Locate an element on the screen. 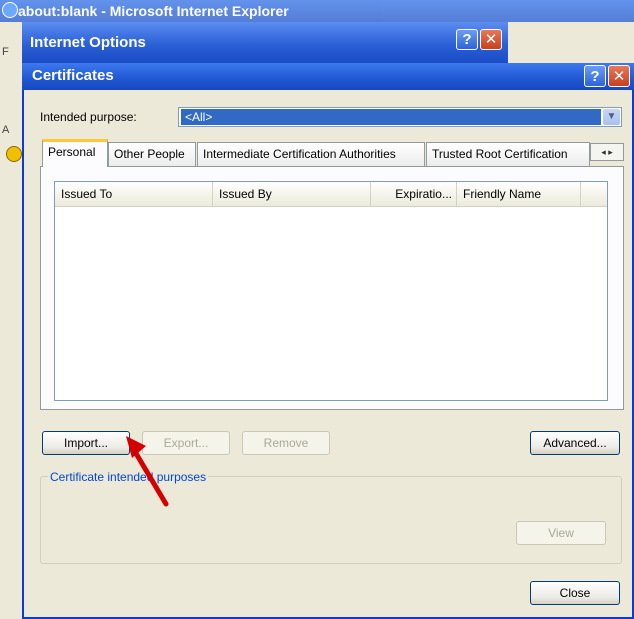 Image resolution: width=634 pixels, height=619 pixels. certificates-help-button: ? is located at coordinates (595, 76).